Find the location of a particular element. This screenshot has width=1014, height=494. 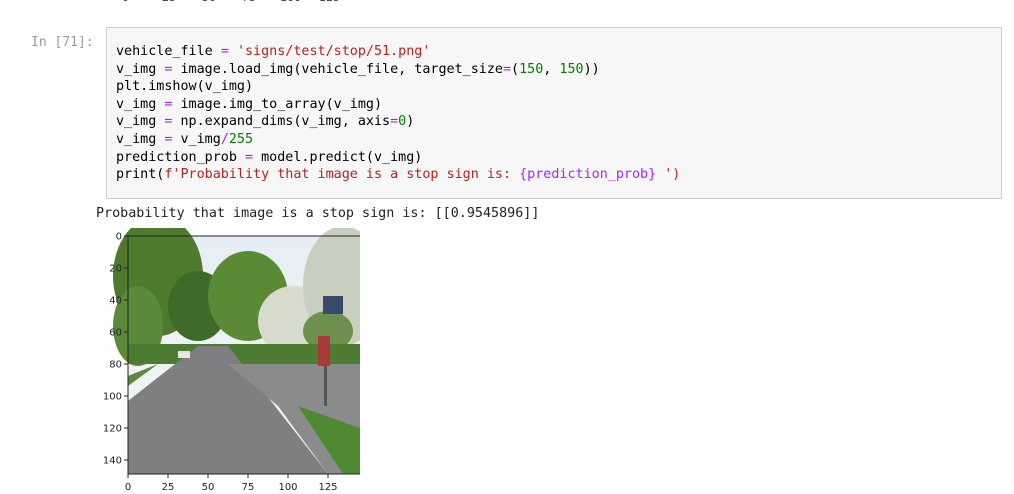

code-line: v_img = np.expand_dims(v_img, axis=0) is located at coordinates (265, 122).